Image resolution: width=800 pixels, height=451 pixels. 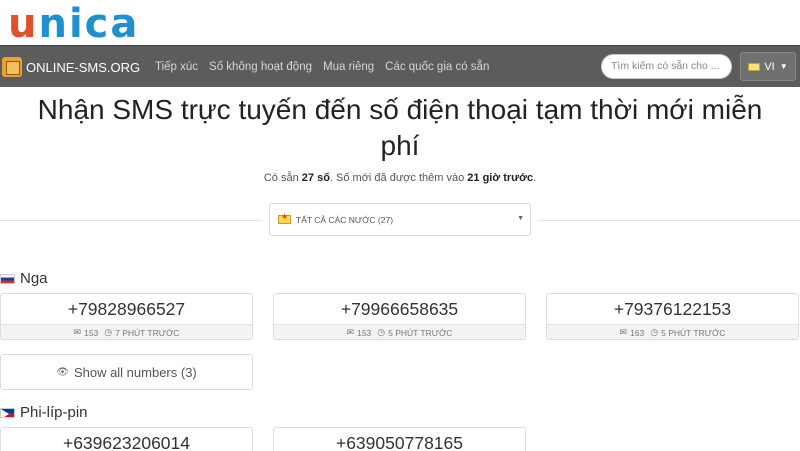 I want to click on site-name: ONLINE-SMS.ORG, so click(x=83, y=67).